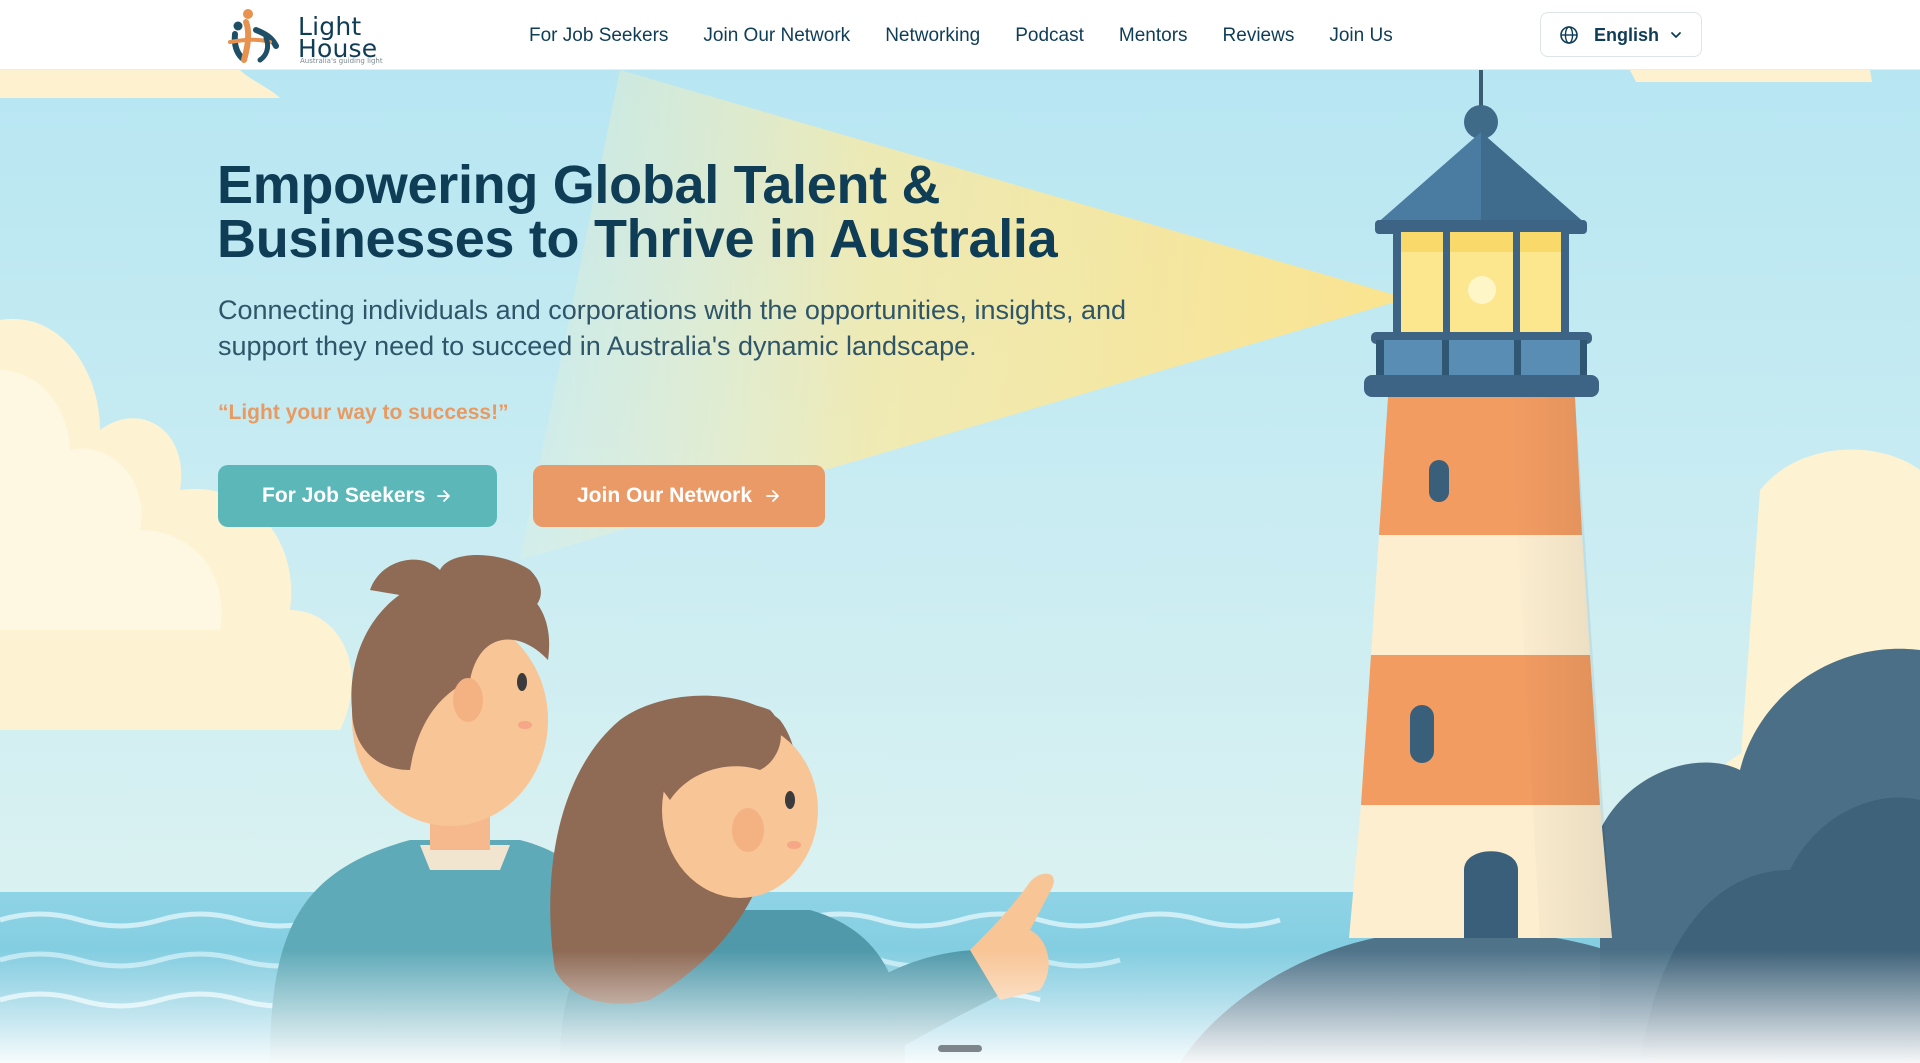 This screenshot has width=1920, height=1063. Describe the element at coordinates (1153, 35) in the screenshot. I see `nav-item-mentors: Mentors` at that location.